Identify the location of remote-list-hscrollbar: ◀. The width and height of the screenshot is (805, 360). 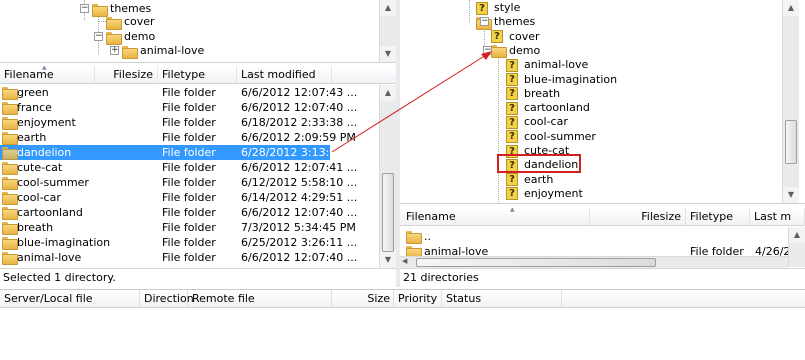
(594, 262).